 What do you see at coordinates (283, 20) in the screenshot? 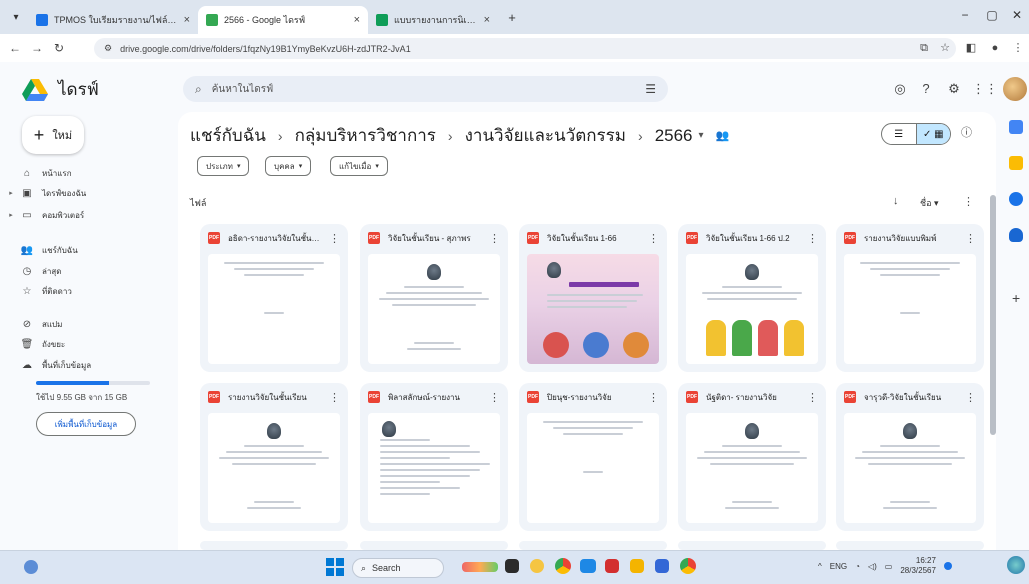
I see `browser-tab: 2566 - Google ไดรฟ์ ×` at bounding box center [283, 20].